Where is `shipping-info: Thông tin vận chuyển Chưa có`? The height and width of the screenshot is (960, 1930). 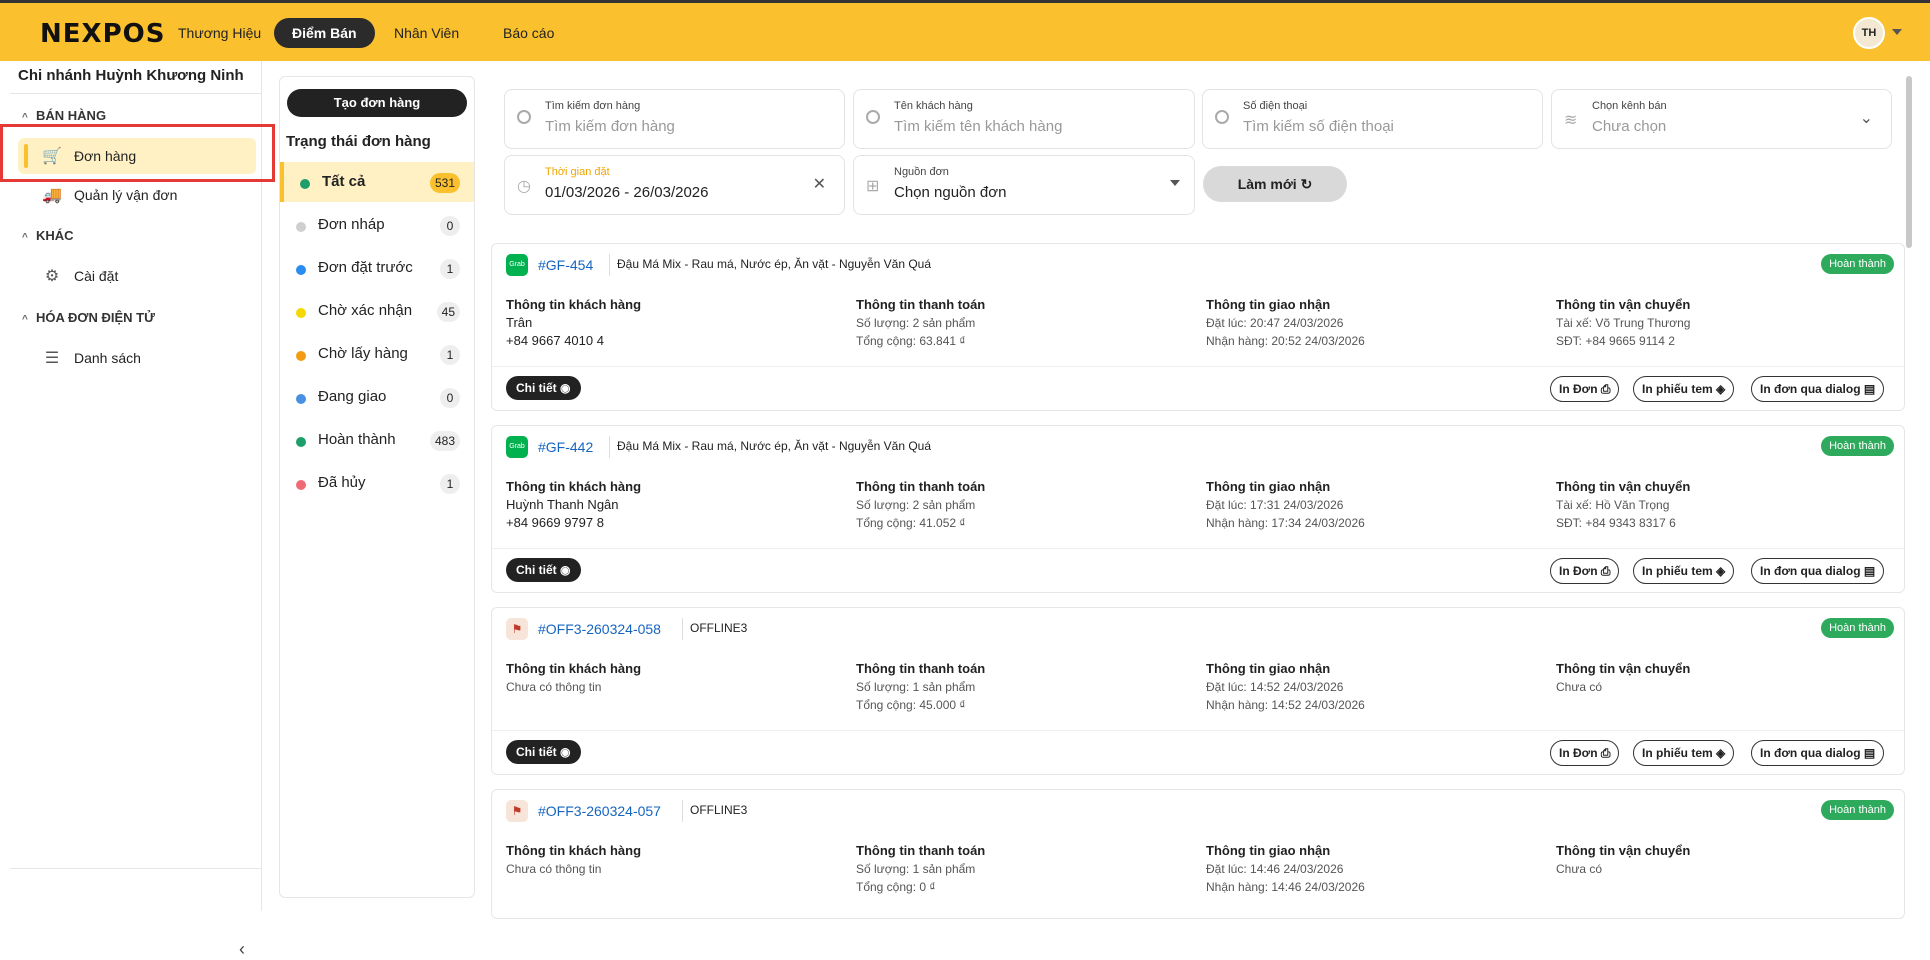
shipping-info: Thông tin vận chuyển Chưa có is located at coordinates (1726, 860).